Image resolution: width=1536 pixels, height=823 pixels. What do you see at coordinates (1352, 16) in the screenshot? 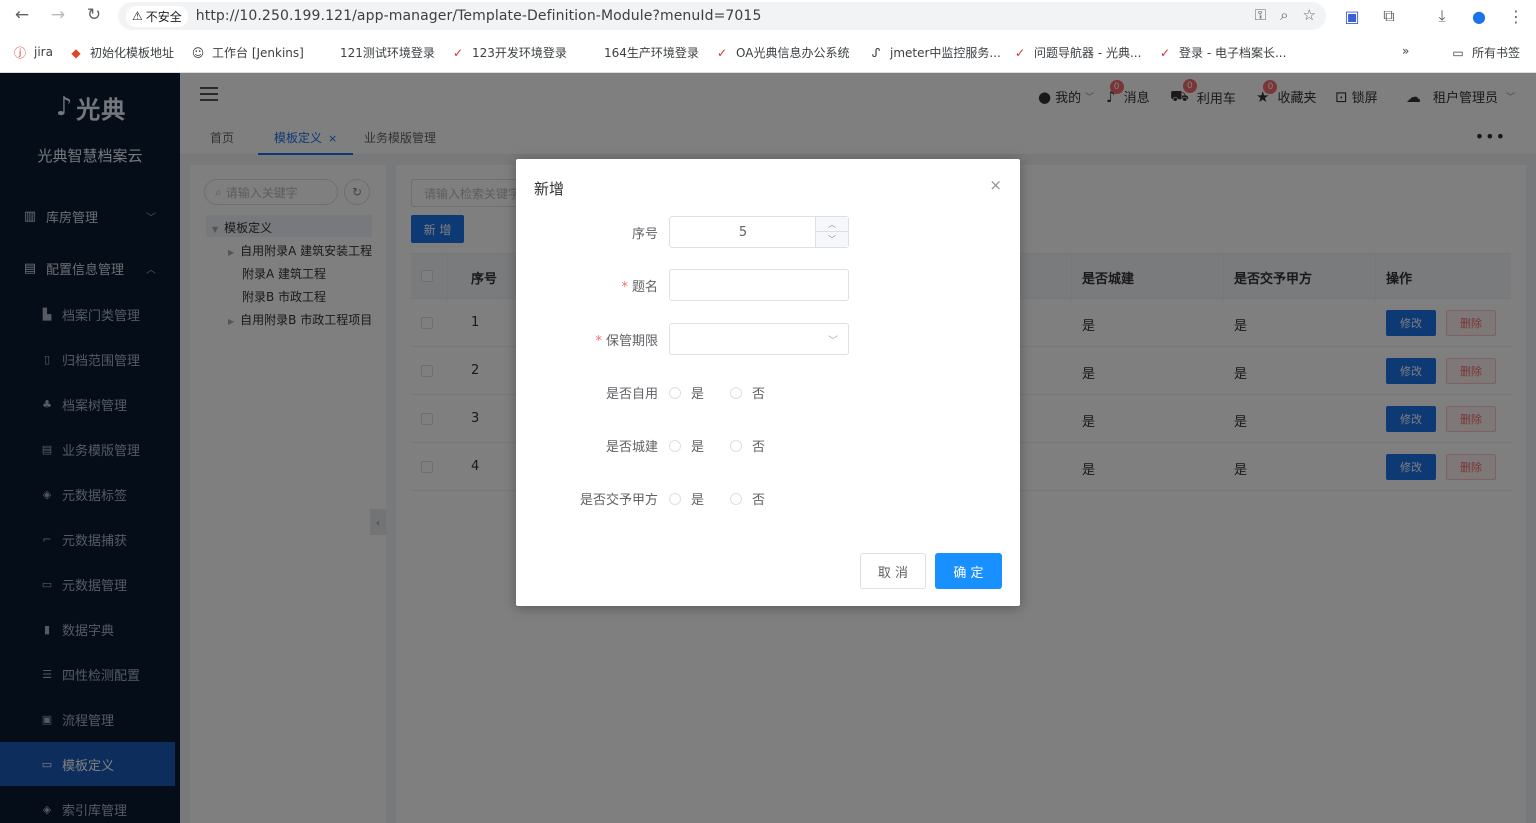
I see `extension-app-icon: ▣` at bounding box center [1352, 16].